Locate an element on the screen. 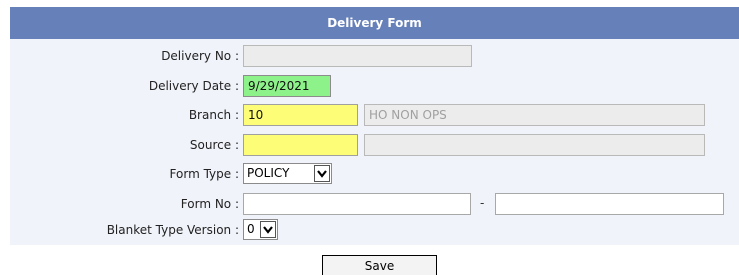 The image size is (739, 275). delivery-date-field is located at coordinates (287, 86).